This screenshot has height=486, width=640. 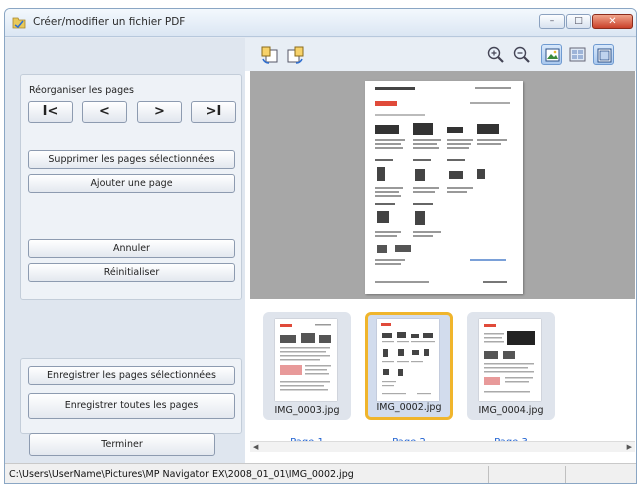 I want to click on rotate-left-icon, so click(x=269, y=54).